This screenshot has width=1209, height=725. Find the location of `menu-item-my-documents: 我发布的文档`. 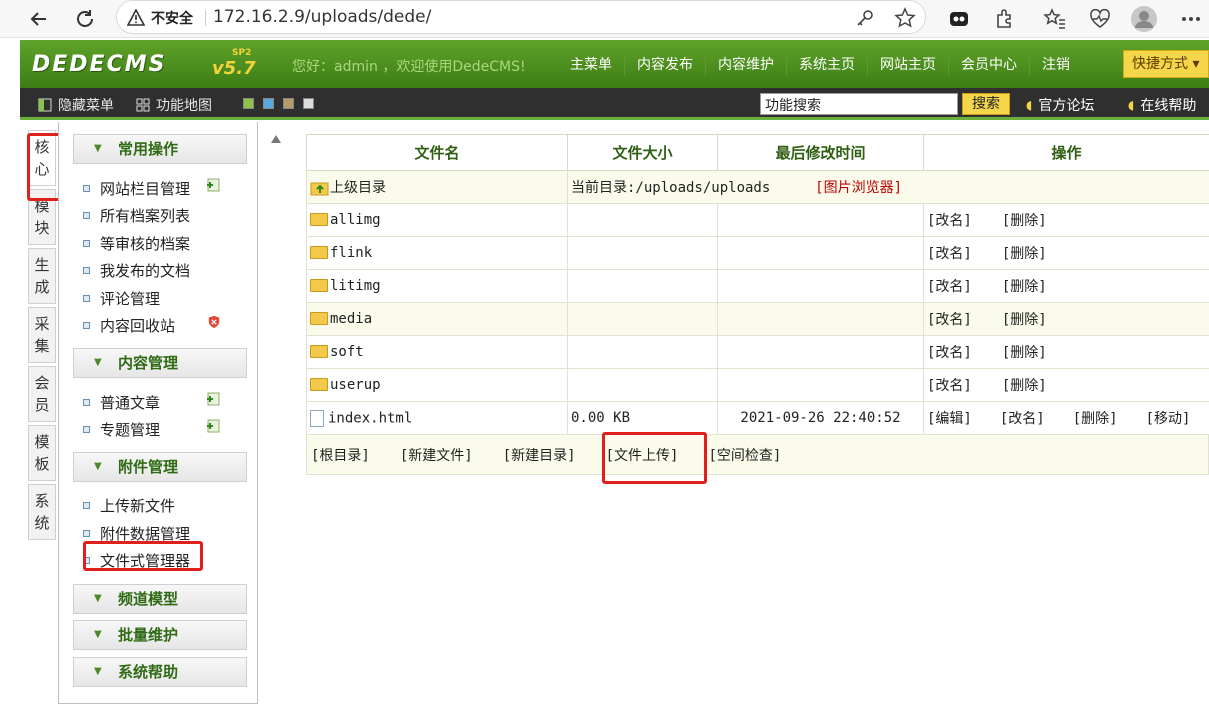

menu-item-my-documents: 我发布的文档 is located at coordinates (136, 270).